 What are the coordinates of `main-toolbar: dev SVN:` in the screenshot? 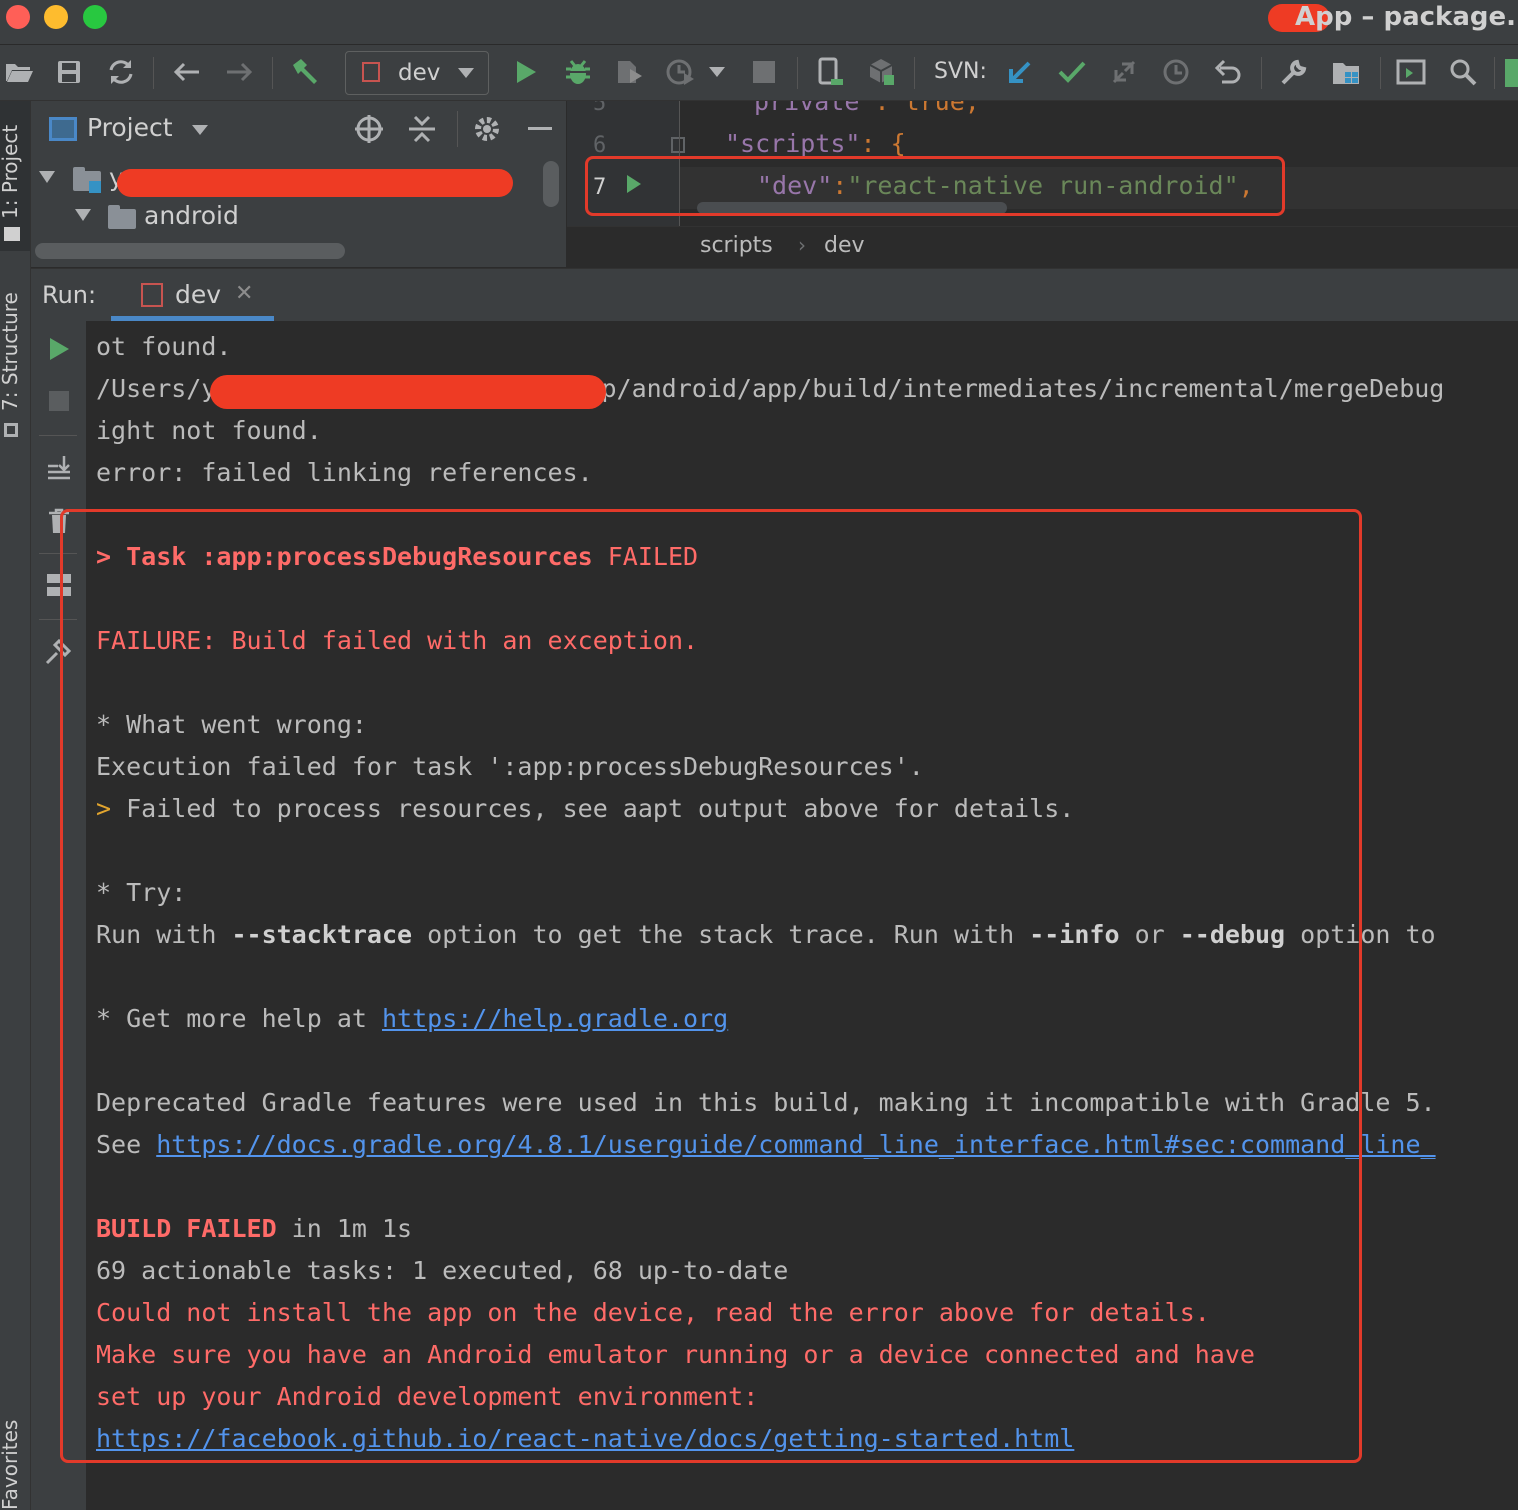 It's located at (759, 73).